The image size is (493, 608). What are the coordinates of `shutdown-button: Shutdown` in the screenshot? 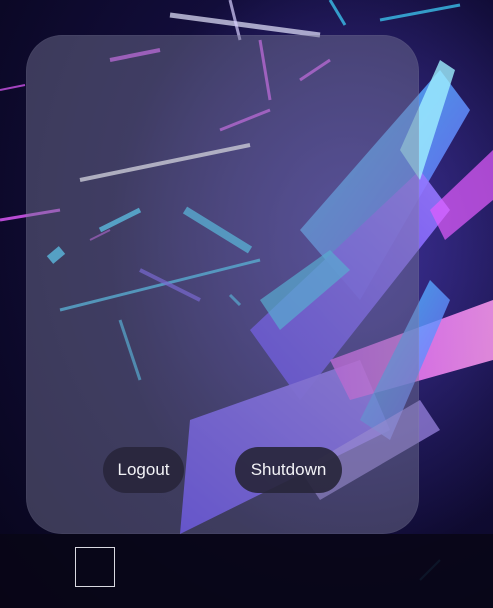 It's located at (288, 470).